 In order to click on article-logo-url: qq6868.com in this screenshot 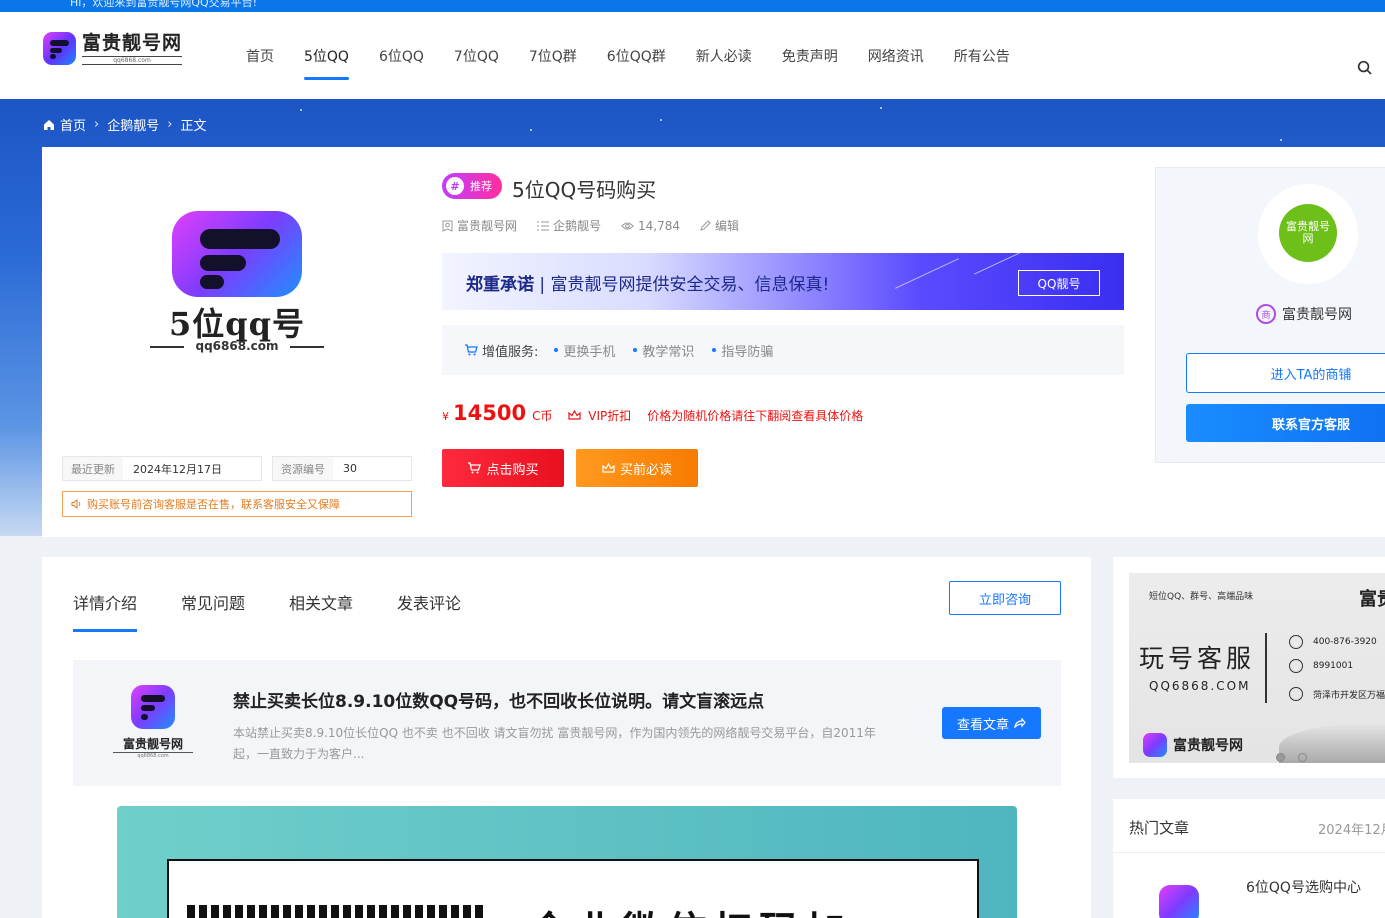, I will do `click(153, 755)`.